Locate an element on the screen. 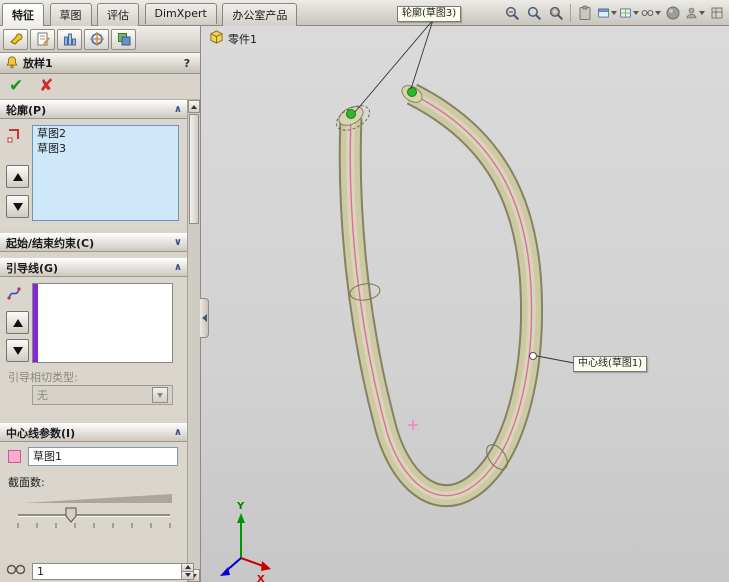  spin-down-button is located at coordinates (187, 575).